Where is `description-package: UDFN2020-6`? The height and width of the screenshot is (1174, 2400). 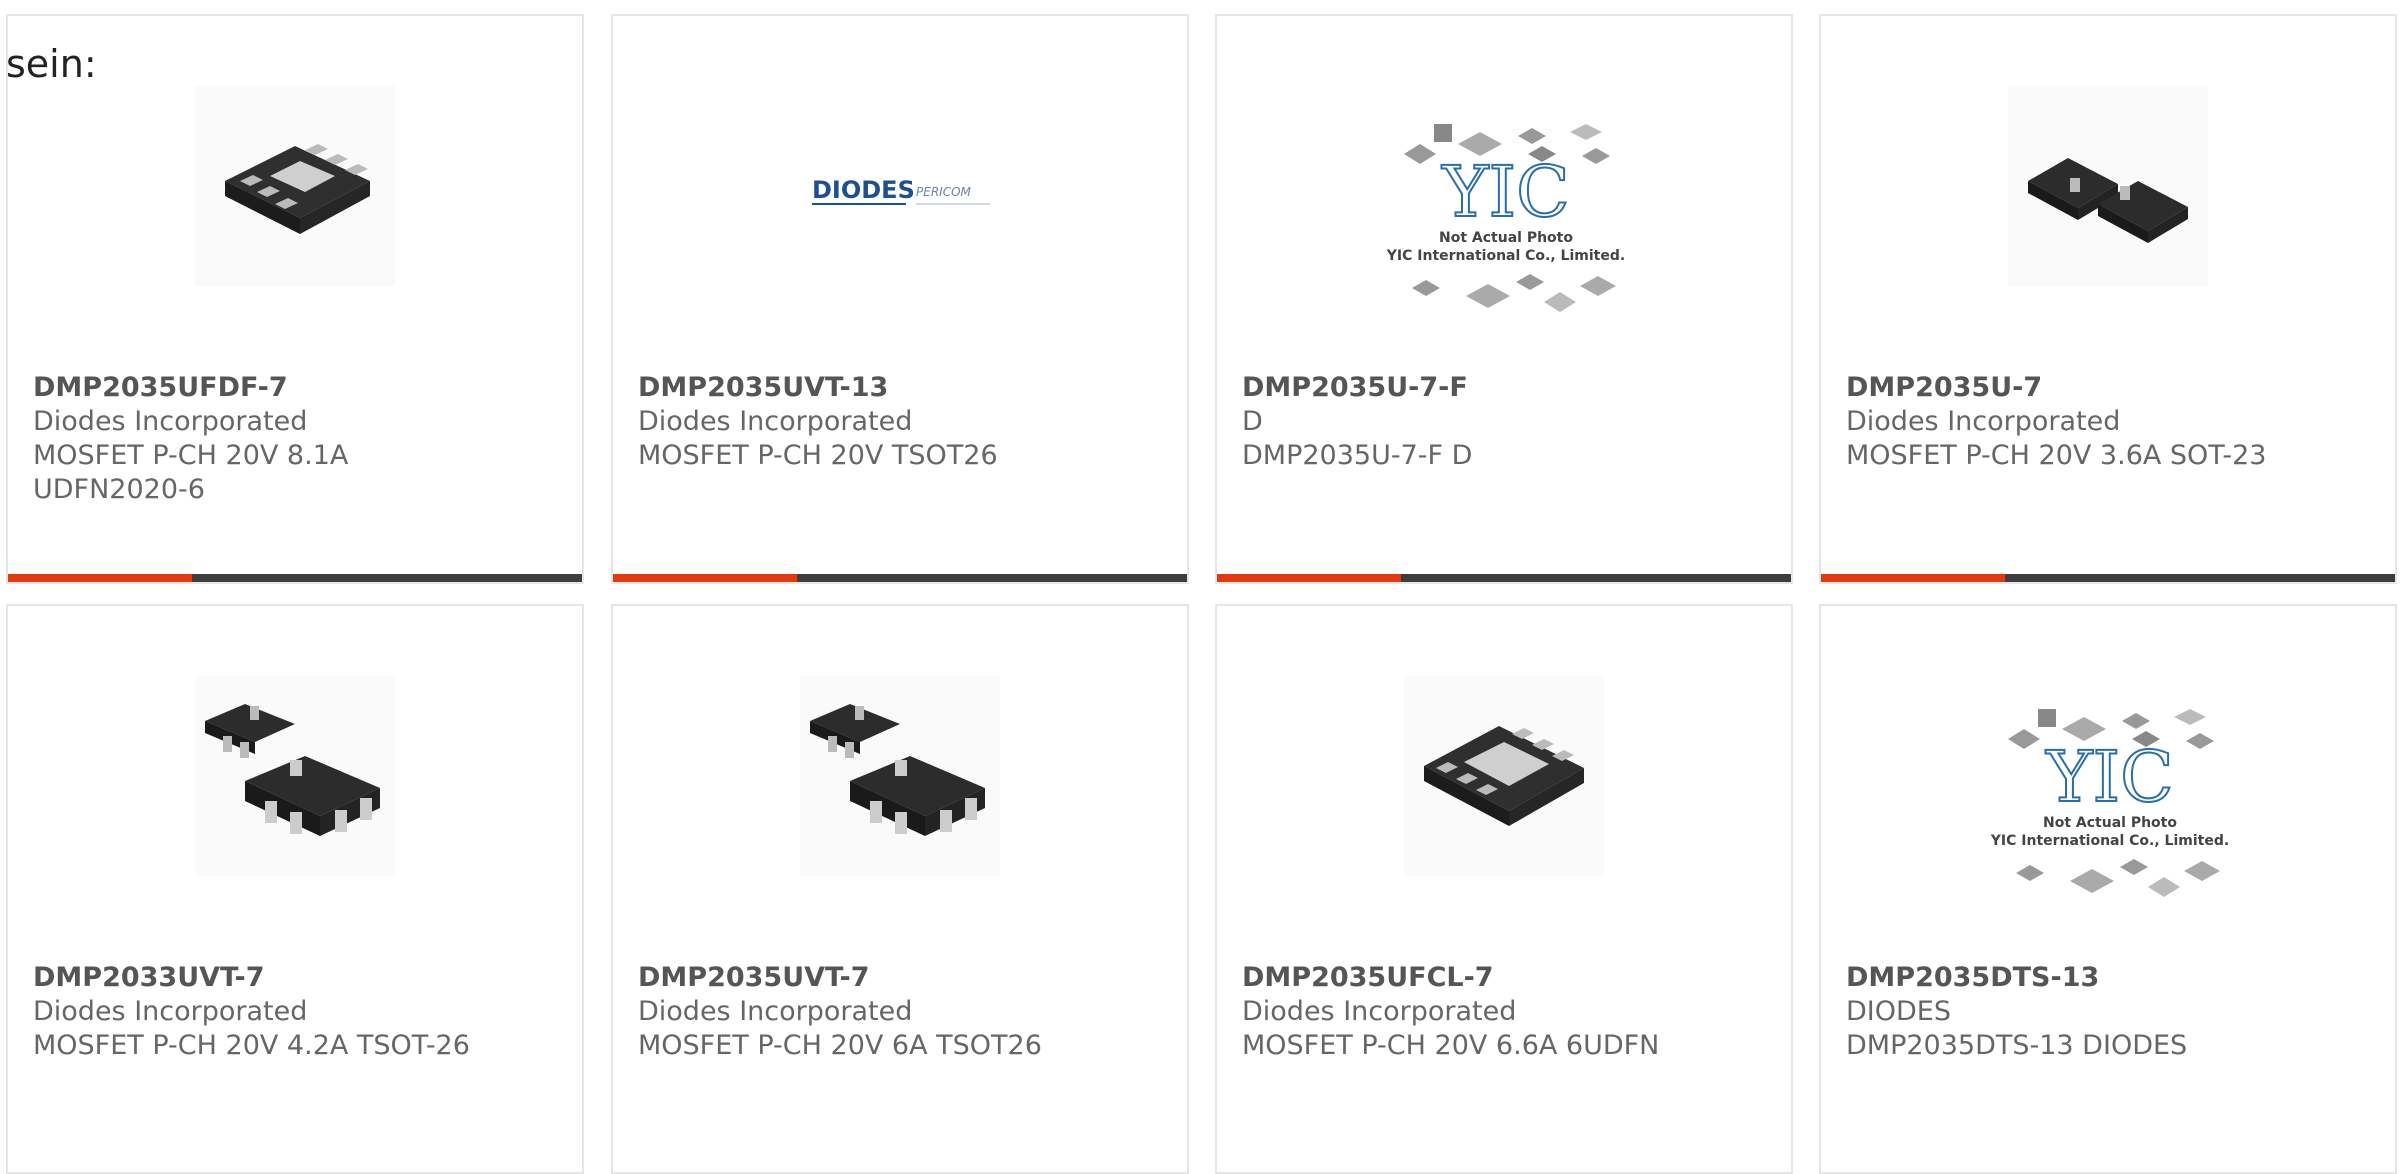 description-package: UDFN2020-6 is located at coordinates (119, 489).